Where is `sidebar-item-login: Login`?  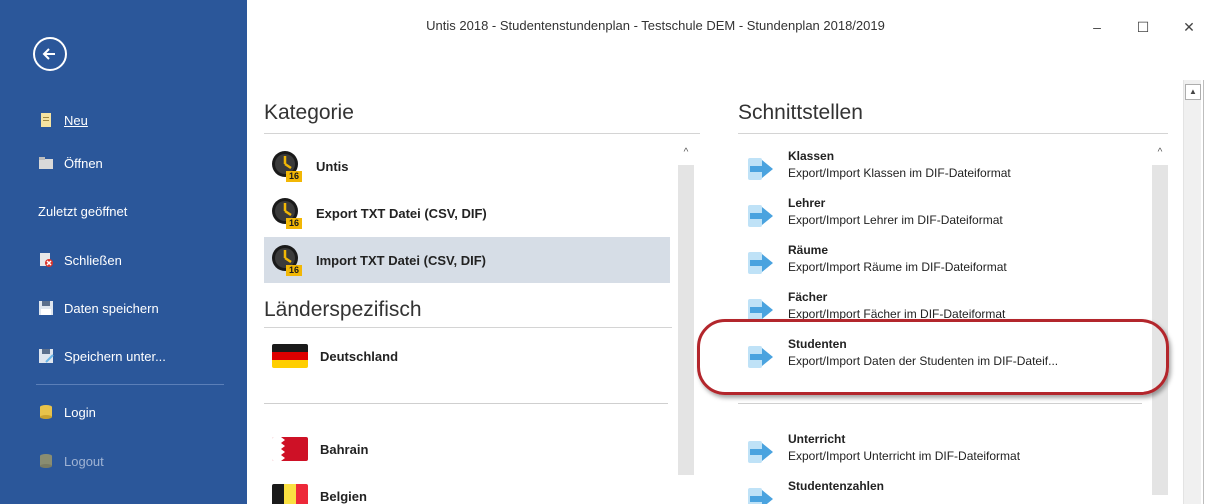 sidebar-item-login: Login is located at coordinates (123, 412).